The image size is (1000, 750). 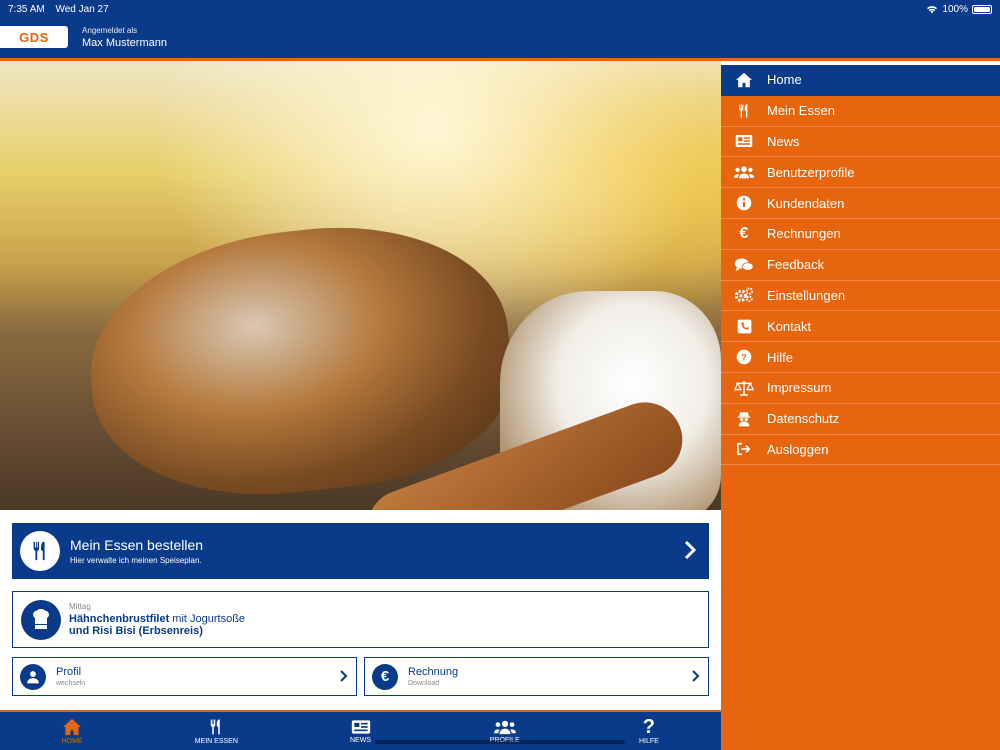 I want to click on meal-dish-main: Hähnchenbrustfilet, so click(x=119, y=619).